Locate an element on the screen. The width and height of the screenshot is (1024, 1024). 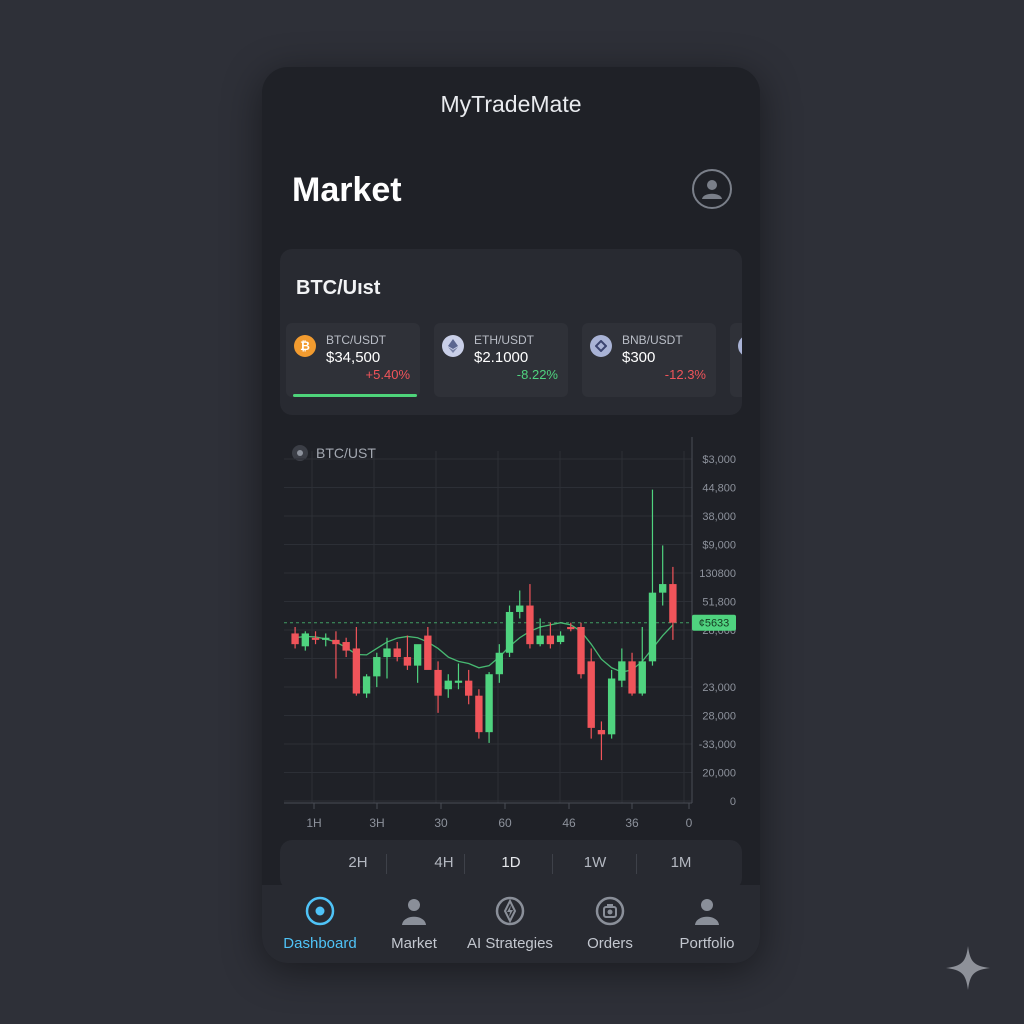
nav-label: Dashboard is located at coordinates (320, 943).